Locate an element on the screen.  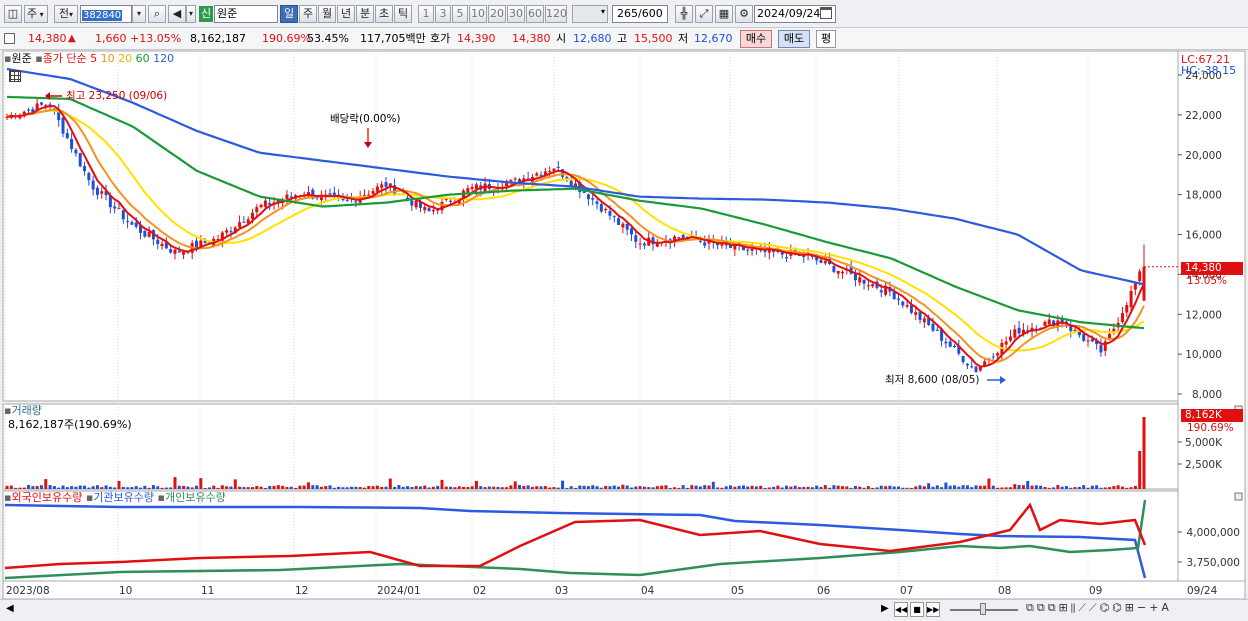
legend-ma60: 60 is located at coordinates (142, 58).